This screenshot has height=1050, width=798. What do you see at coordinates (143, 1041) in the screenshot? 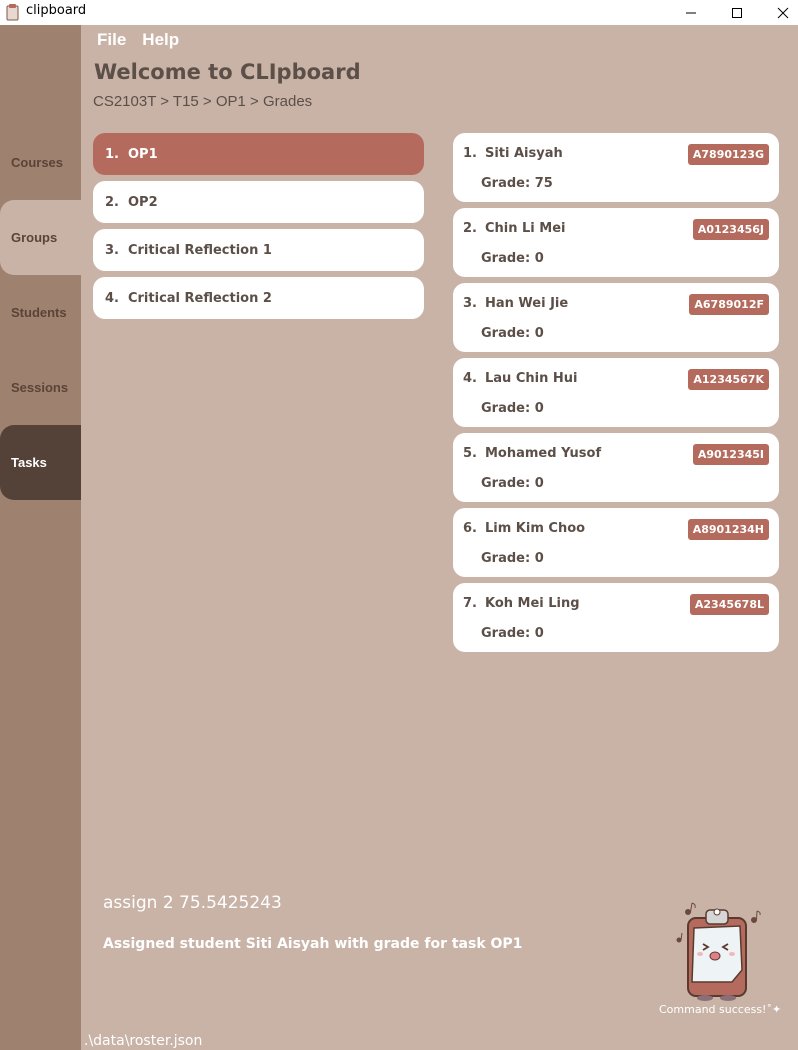
I see `status-bar-path: .\data\roster.json` at bounding box center [143, 1041].